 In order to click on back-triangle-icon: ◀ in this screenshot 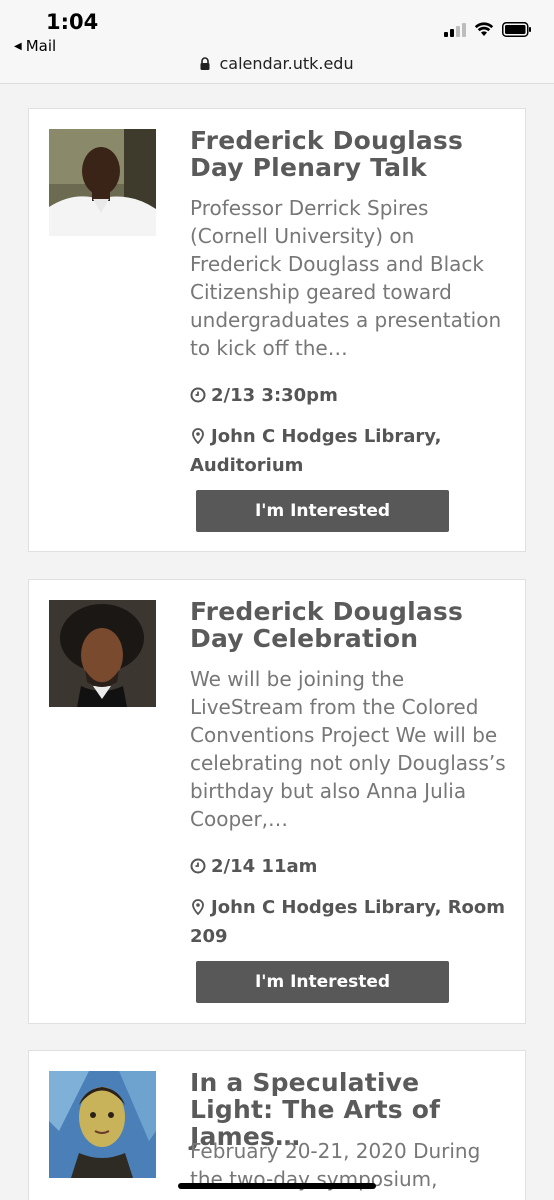, I will do `click(18, 46)`.